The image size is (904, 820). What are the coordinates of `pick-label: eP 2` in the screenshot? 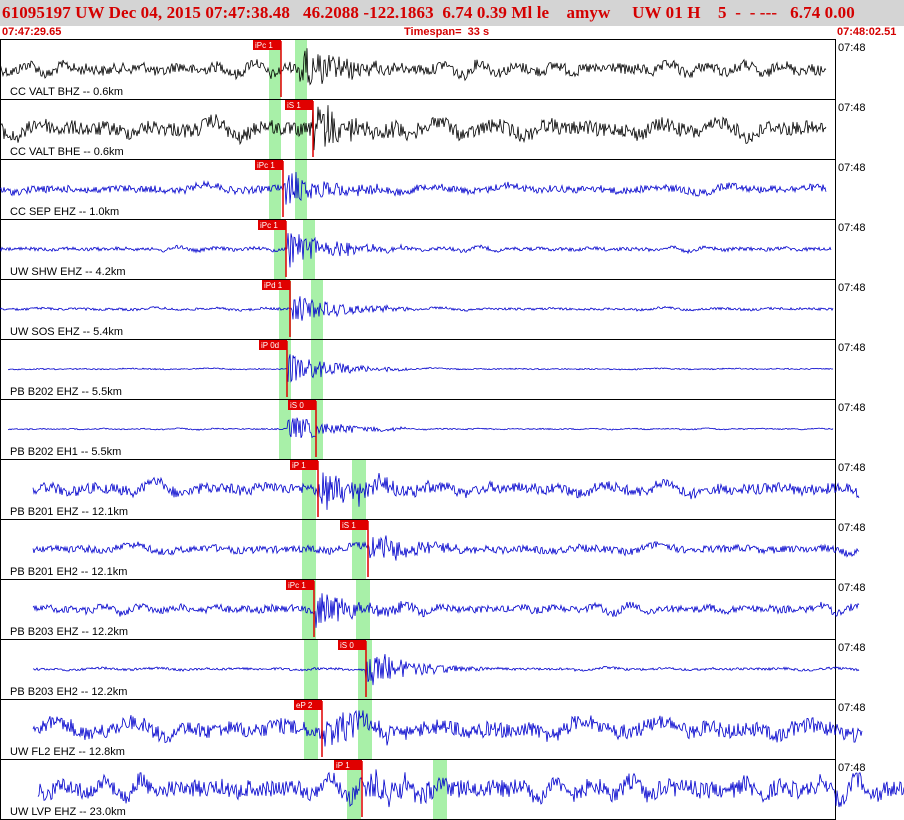 It's located at (304, 705).